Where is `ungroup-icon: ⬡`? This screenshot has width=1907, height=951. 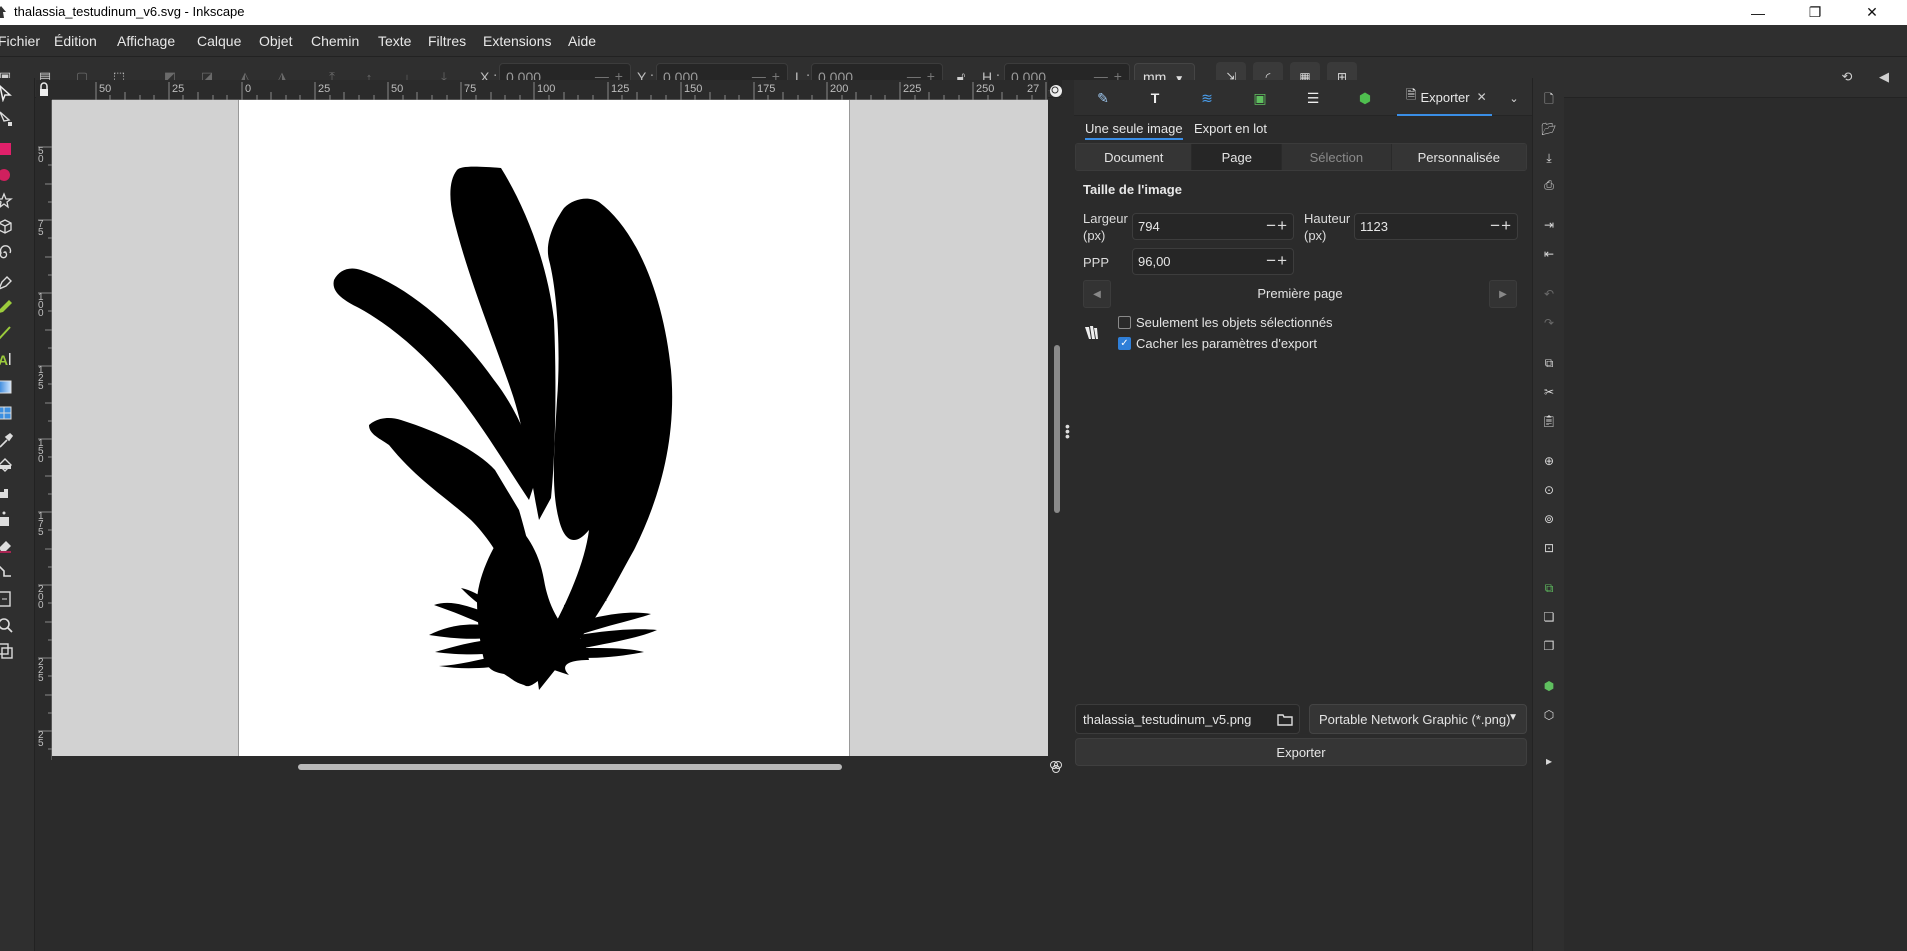 ungroup-icon: ⬡ is located at coordinates (1549, 715).